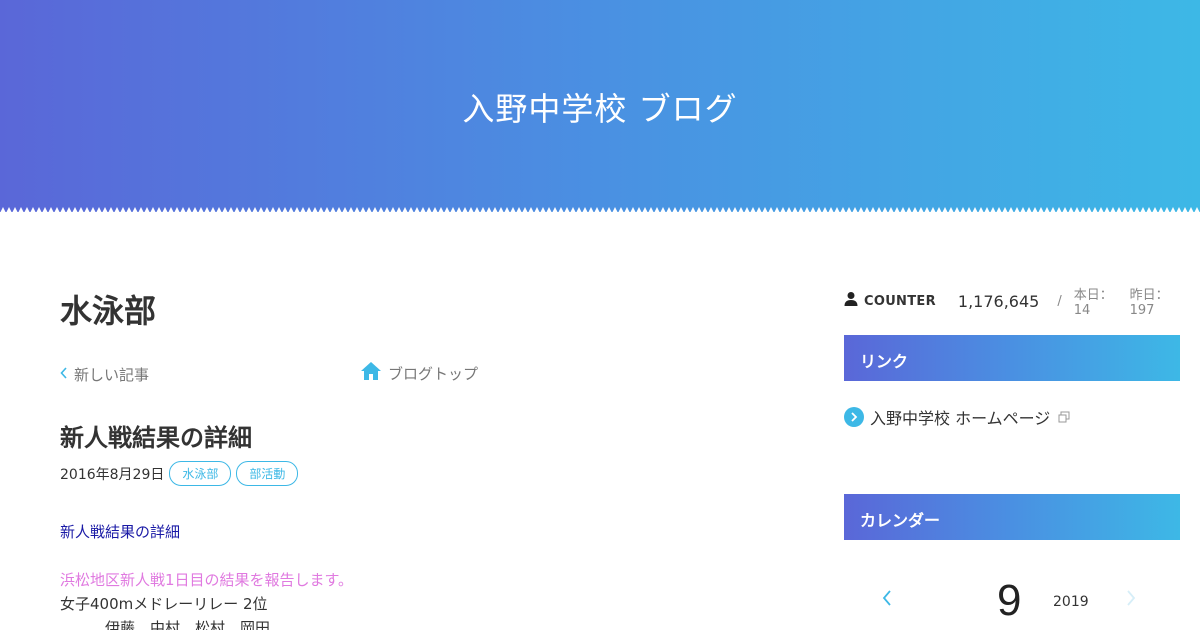 The image size is (1200, 630). I want to click on calendar-year: 2019, so click(1071, 602).